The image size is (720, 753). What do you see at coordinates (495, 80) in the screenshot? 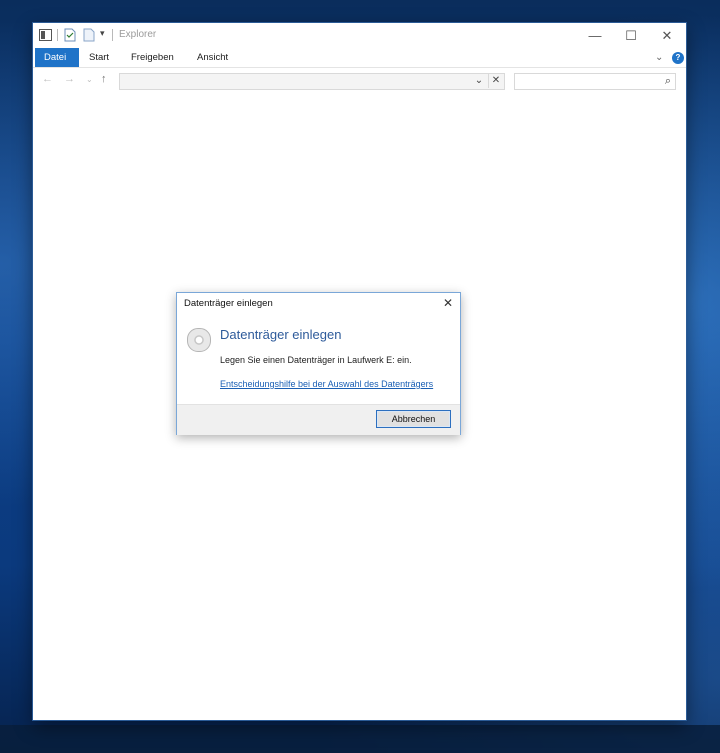
I see `address-clear-icon: ✕` at bounding box center [495, 80].